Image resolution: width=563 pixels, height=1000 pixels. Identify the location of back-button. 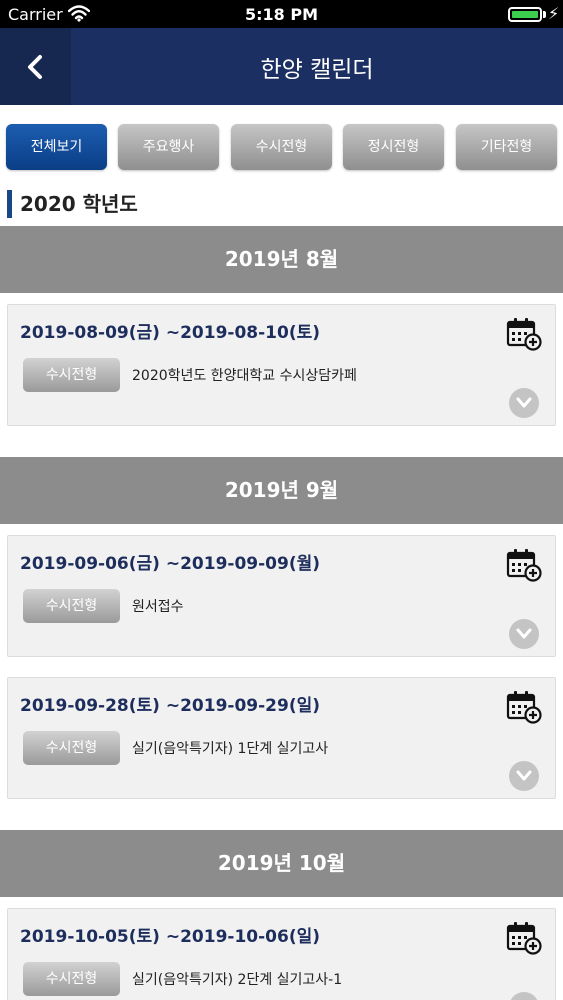
(35, 66).